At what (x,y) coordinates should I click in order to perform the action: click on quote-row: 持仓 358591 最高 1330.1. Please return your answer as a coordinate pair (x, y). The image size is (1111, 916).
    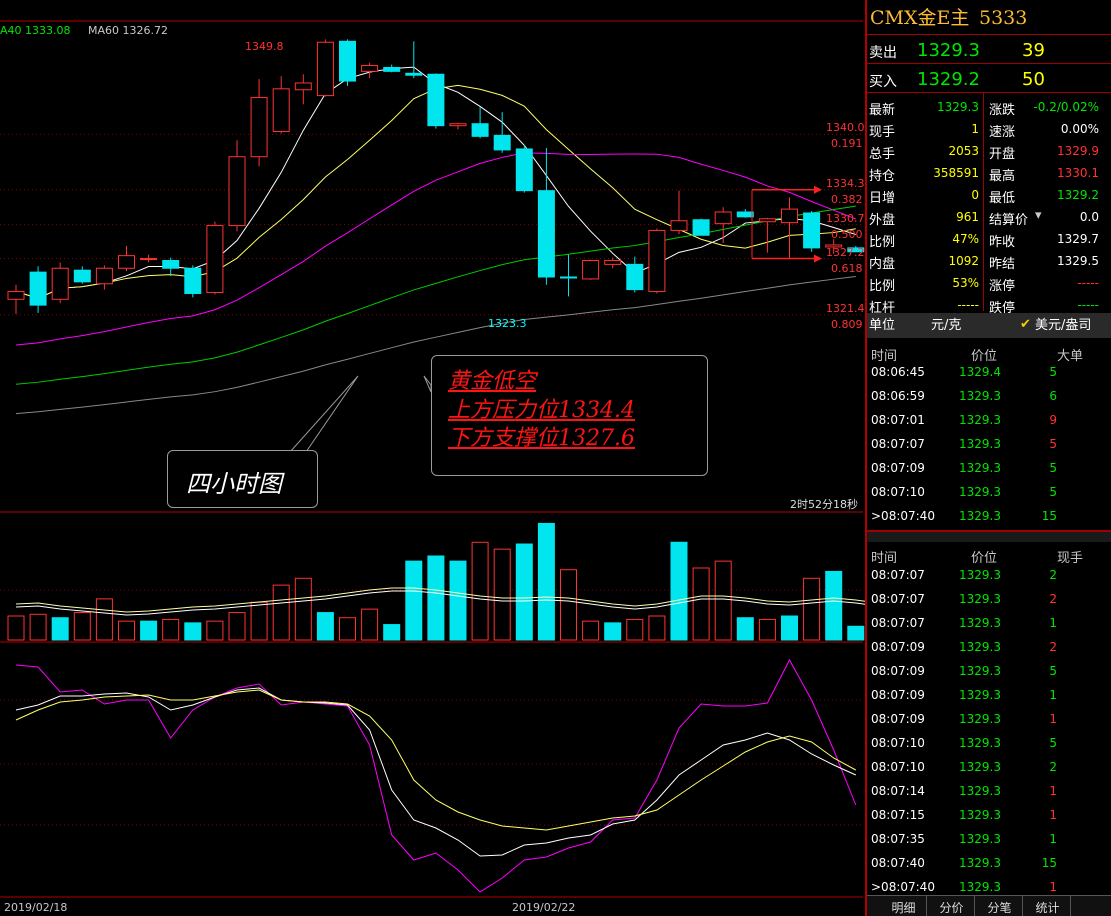
    Looking at the image, I should click on (989, 172).